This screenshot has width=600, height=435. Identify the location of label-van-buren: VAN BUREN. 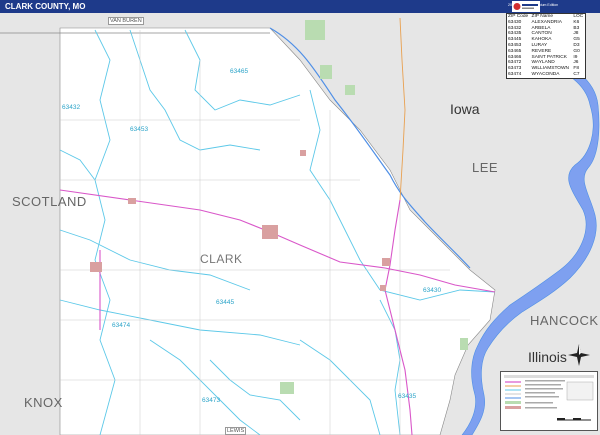
(126, 21).